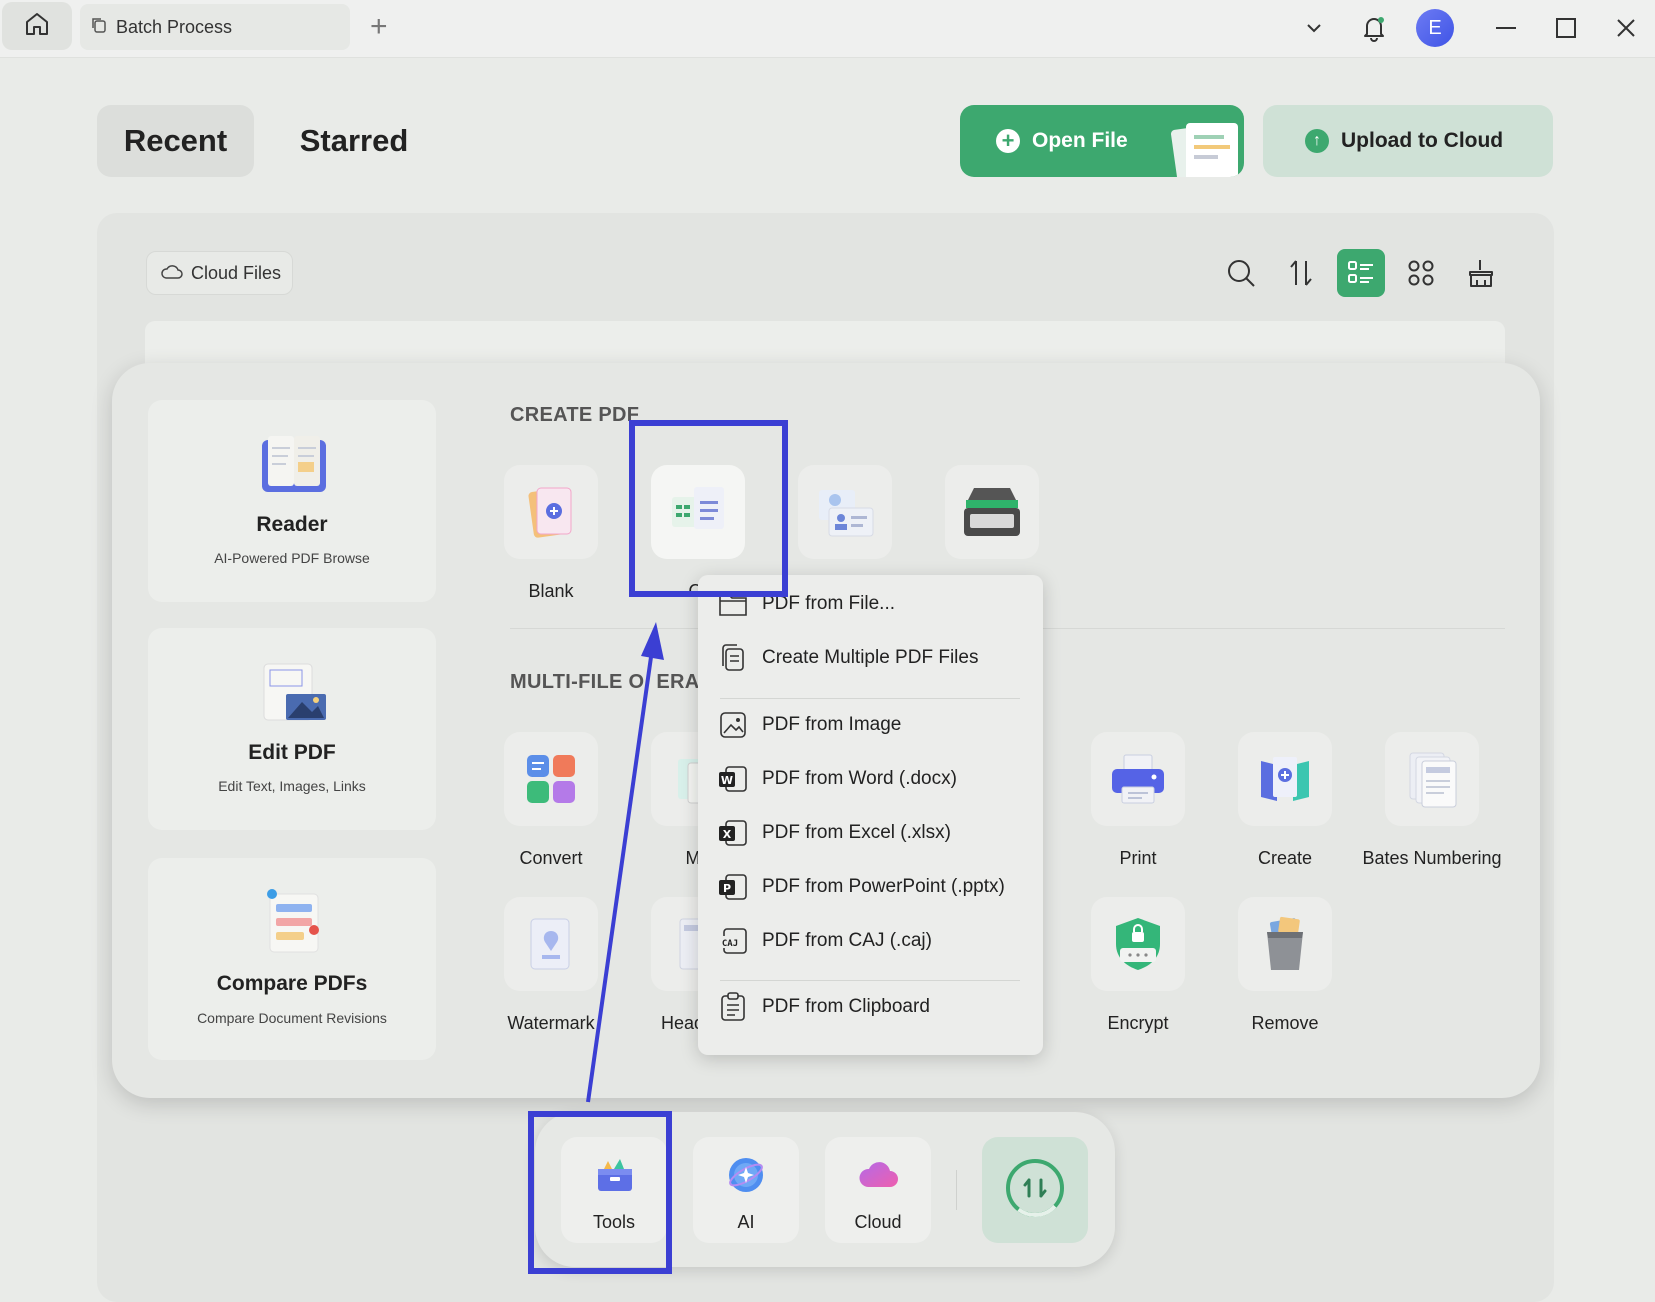 The image size is (1655, 1302). What do you see at coordinates (1285, 779) in the screenshot?
I see `create-booklet-icon` at bounding box center [1285, 779].